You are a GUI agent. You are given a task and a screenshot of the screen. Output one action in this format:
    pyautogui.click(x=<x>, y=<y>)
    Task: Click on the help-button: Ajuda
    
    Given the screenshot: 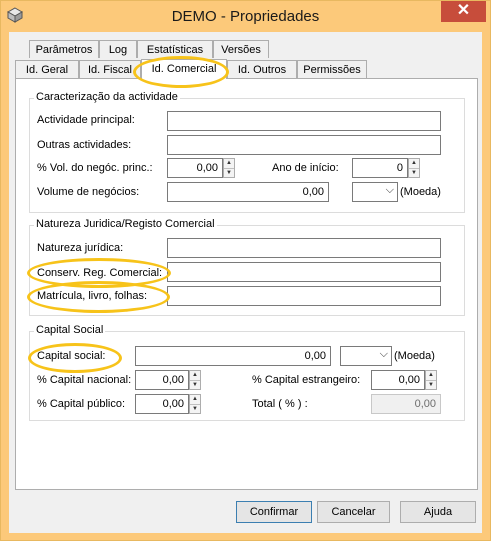 What is the action you would take?
    pyautogui.click(x=438, y=512)
    